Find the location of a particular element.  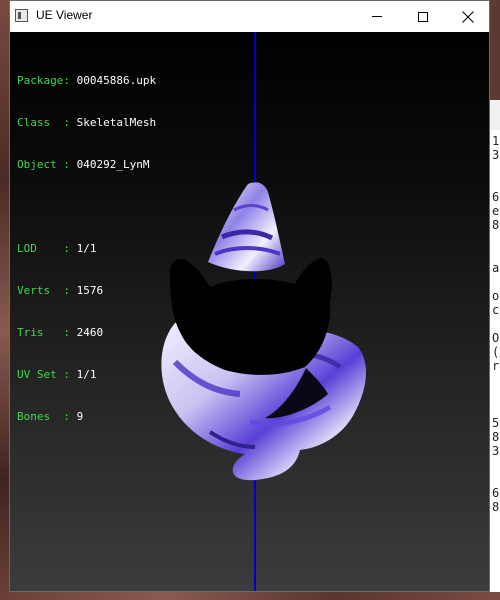

lod-label: LOD : is located at coordinates (43, 248).